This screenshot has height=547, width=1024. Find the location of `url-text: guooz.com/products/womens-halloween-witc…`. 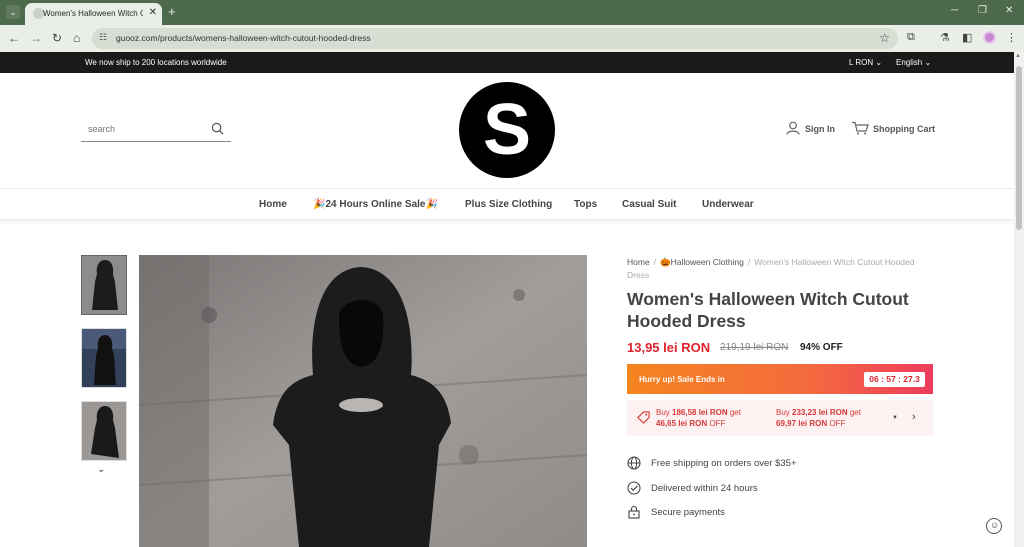

url-text: guooz.com/products/womens-halloween-witc… is located at coordinates (243, 38).